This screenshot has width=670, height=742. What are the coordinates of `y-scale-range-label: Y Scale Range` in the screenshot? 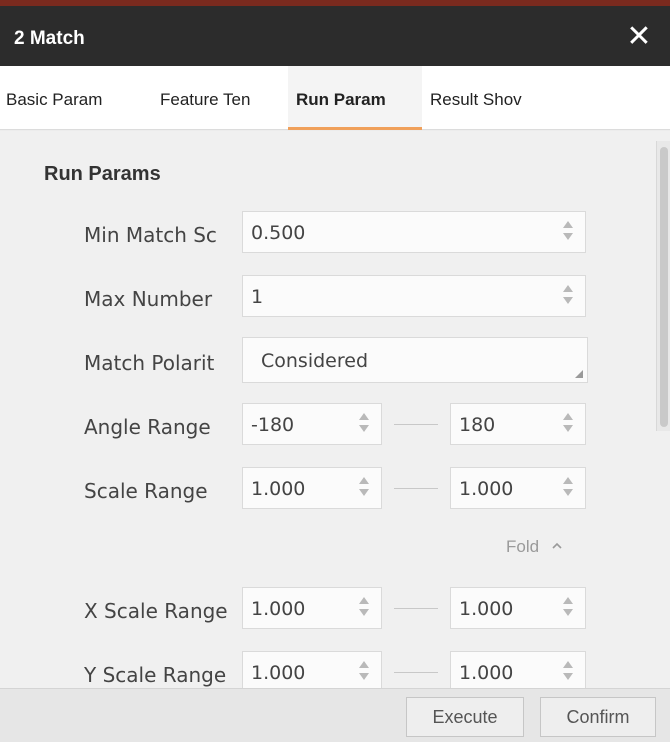 It's located at (155, 675).